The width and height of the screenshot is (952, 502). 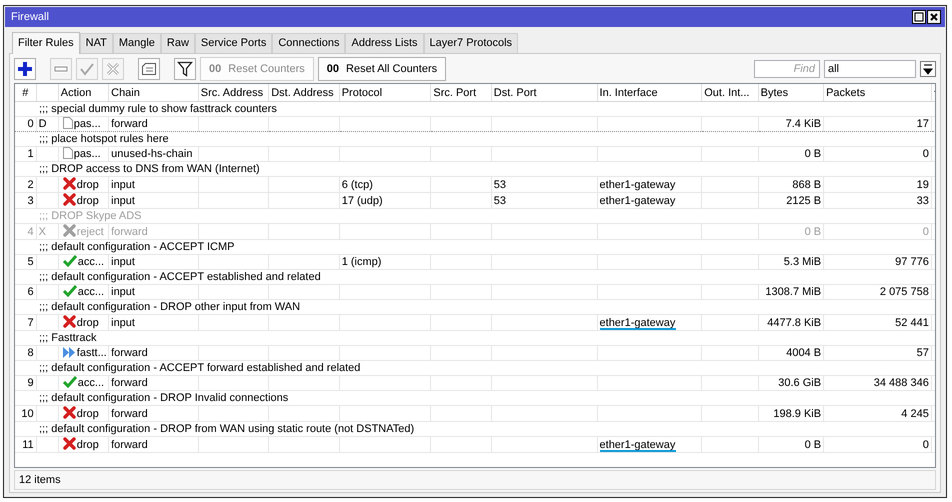 I want to click on column-header: Protocol, so click(x=385, y=93).